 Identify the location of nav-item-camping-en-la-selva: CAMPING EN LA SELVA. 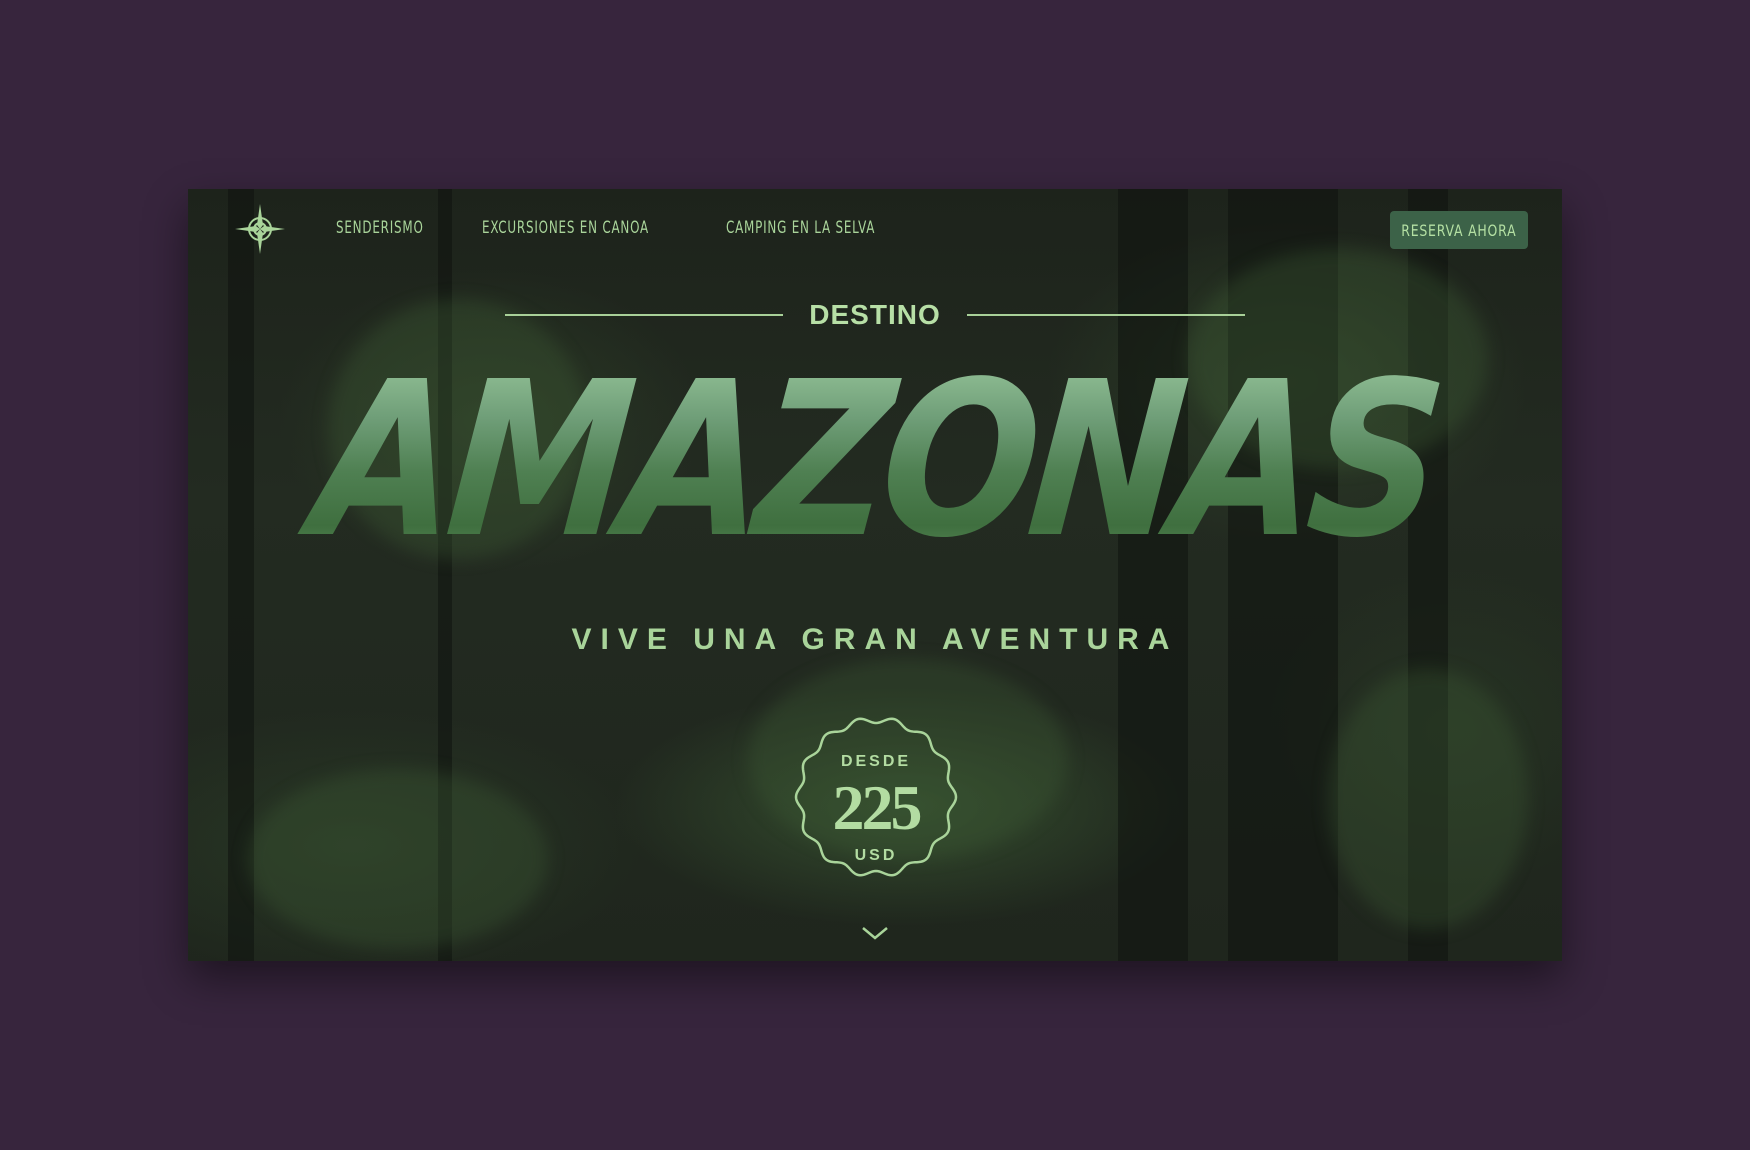
(804, 228).